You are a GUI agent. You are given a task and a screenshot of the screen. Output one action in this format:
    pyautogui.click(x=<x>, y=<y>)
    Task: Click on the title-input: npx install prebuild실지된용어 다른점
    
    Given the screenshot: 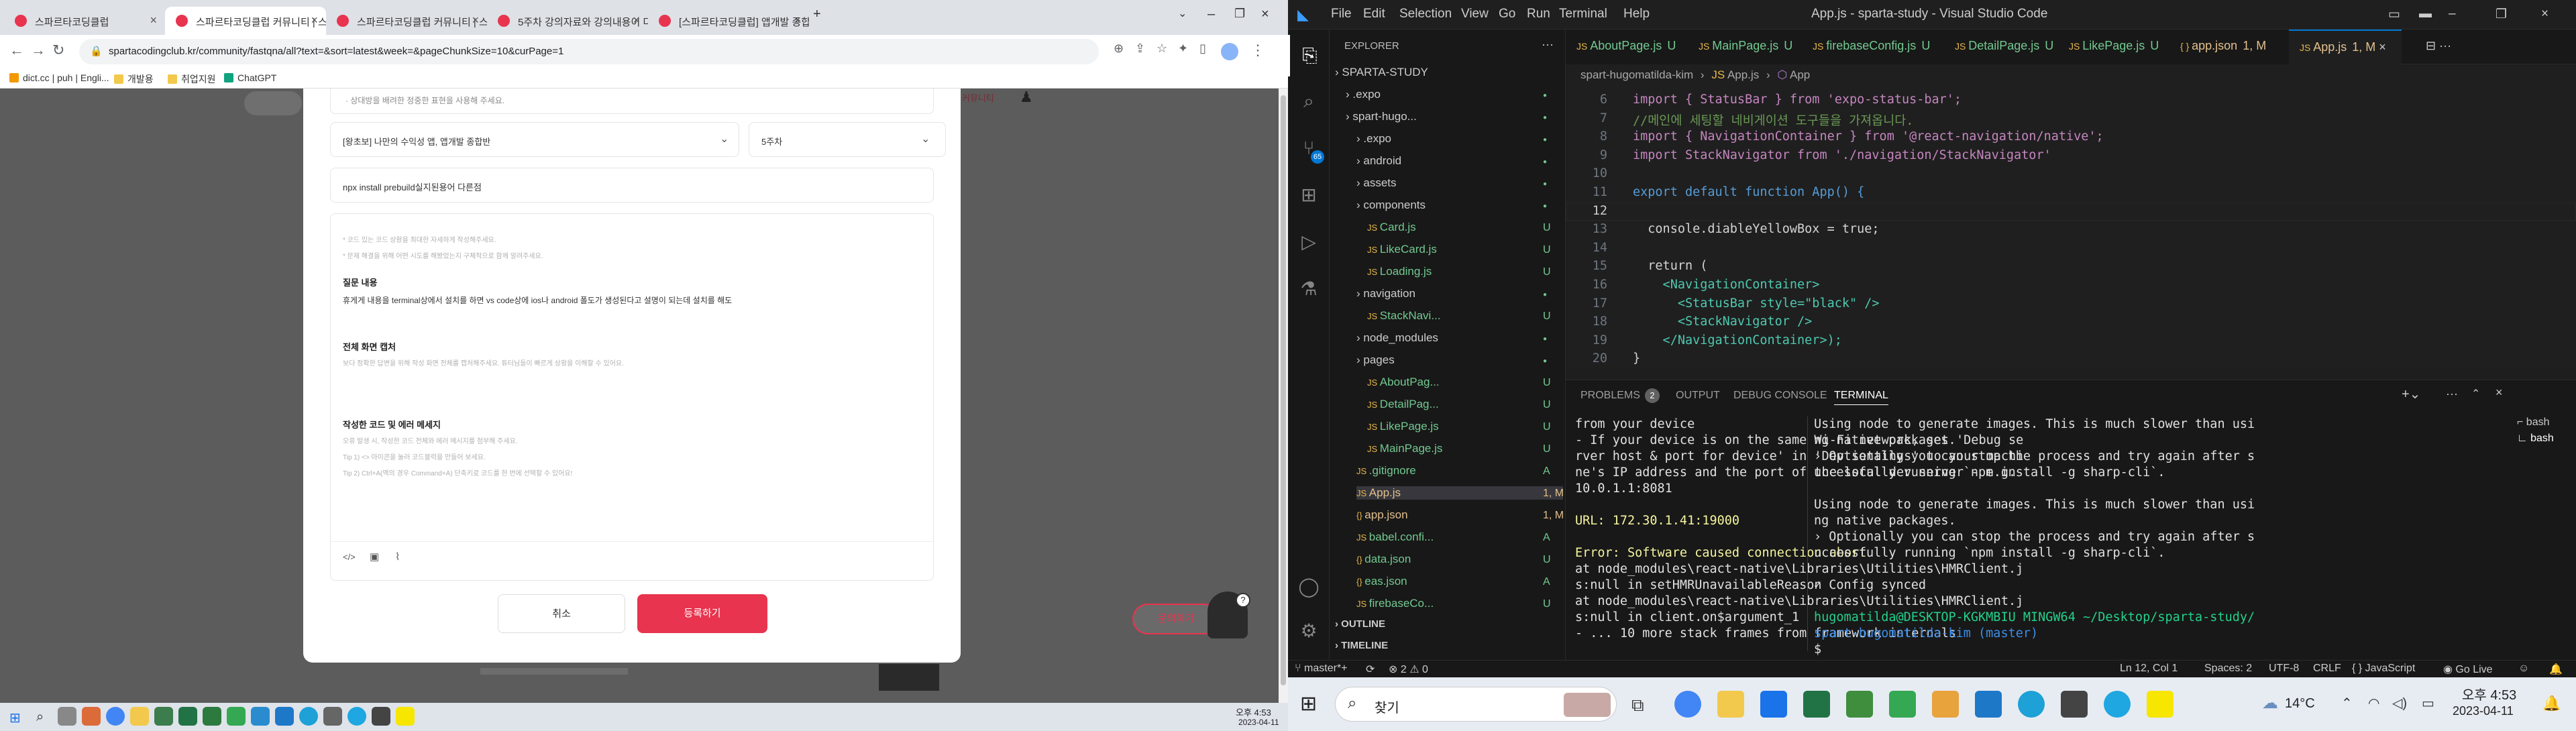 What is the action you would take?
    pyautogui.click(x=632, y=185)
    